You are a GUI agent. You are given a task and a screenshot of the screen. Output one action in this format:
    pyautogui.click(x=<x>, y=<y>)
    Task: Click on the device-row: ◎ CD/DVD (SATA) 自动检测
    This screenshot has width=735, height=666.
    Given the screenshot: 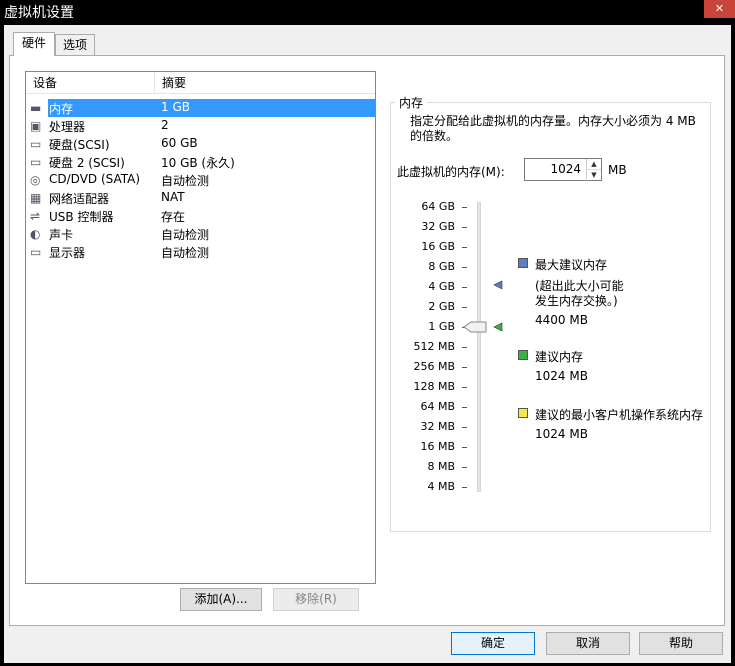 What is the action you would take?
    pyautogui.click(x=200, y=180)
    